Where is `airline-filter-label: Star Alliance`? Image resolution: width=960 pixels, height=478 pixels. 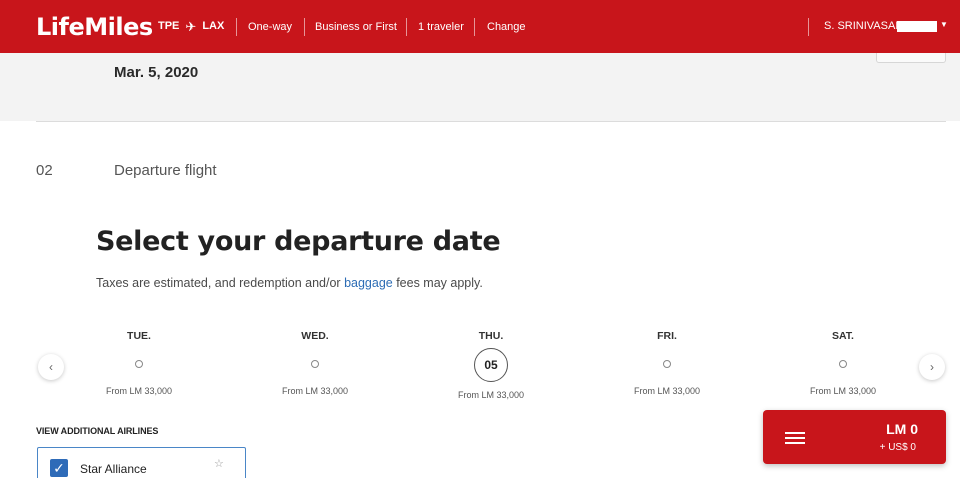
airline-filter-label: Star Alliance is located at coordinates (113, 469).